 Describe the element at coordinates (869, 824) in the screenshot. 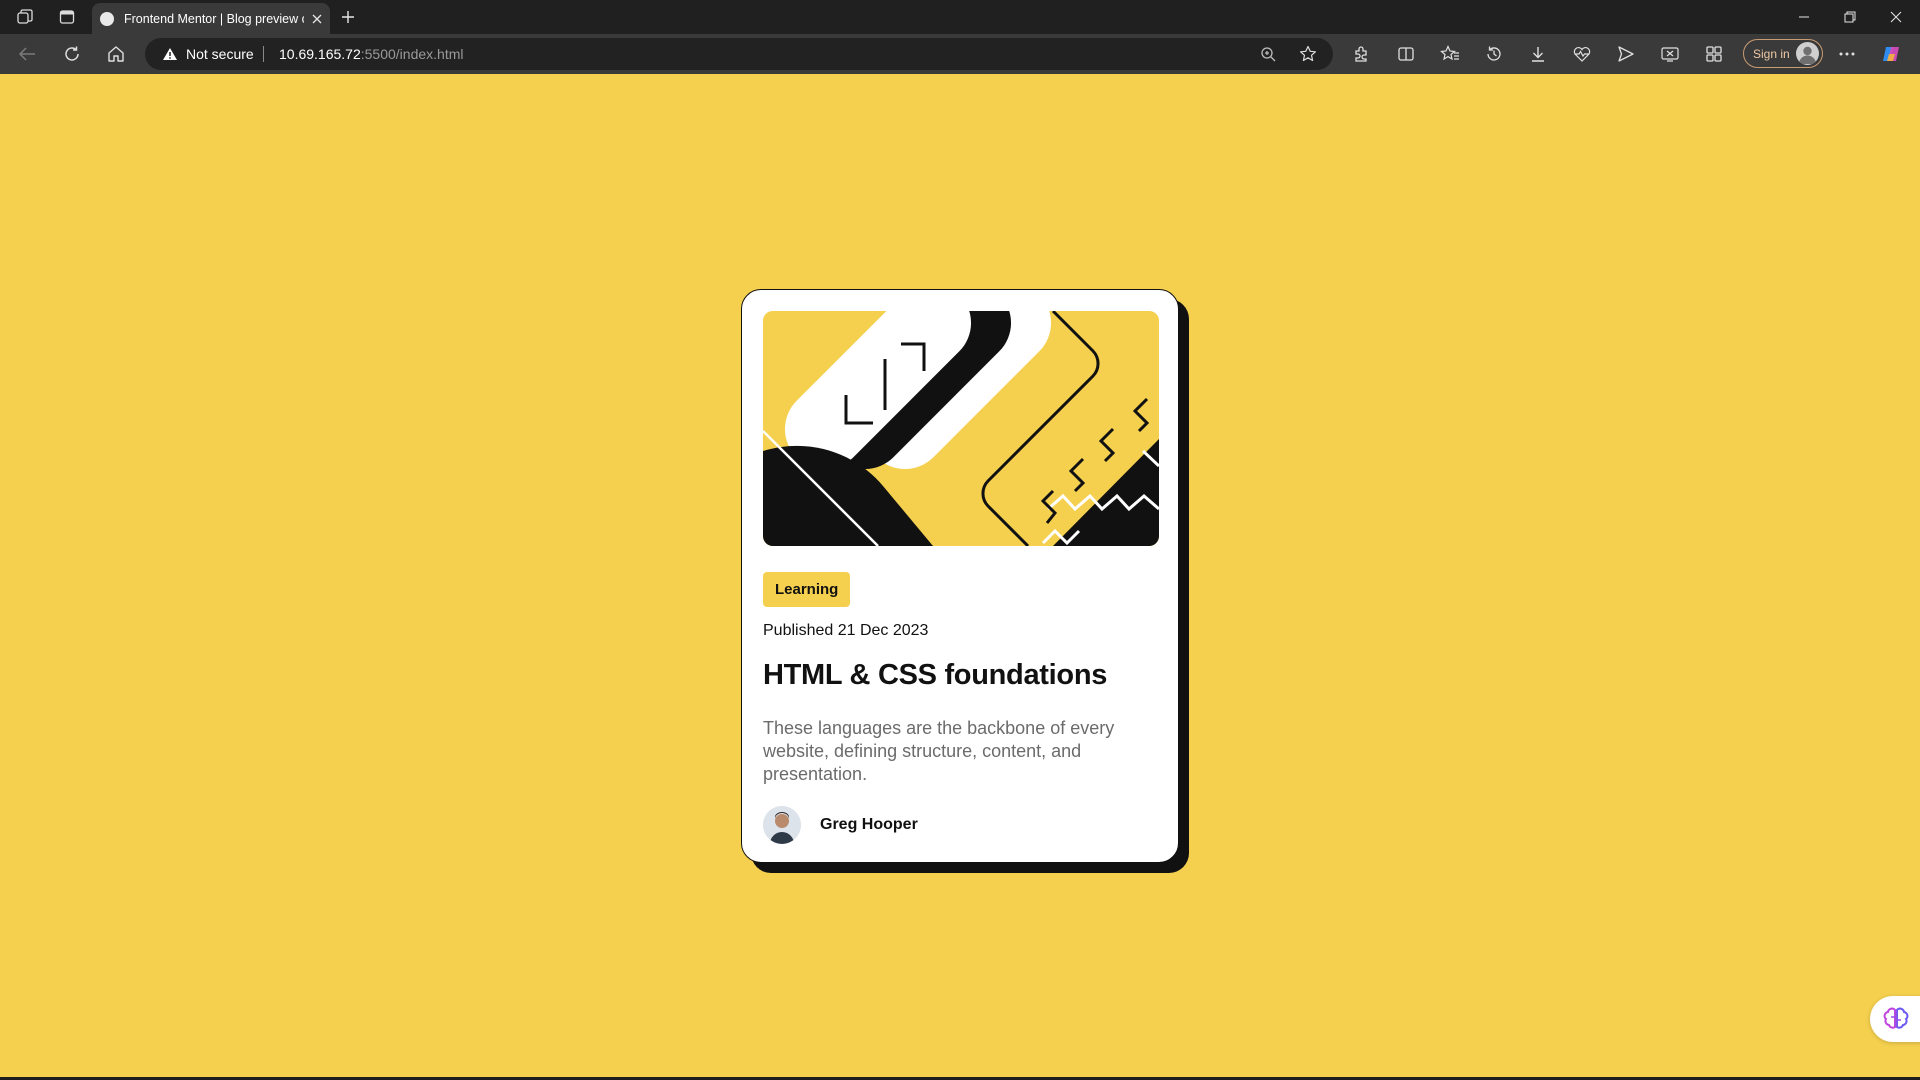

I see `author-name: Greg Hooper` at that location.